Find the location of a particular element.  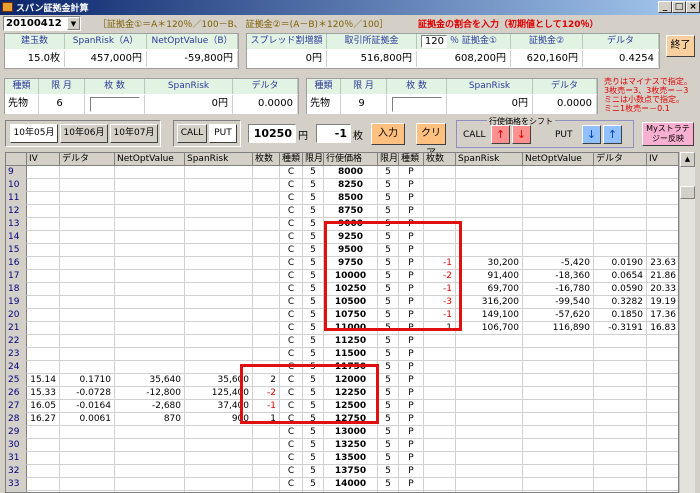

month-button-jul: 10年07月 is located at coordinates (134, 133).